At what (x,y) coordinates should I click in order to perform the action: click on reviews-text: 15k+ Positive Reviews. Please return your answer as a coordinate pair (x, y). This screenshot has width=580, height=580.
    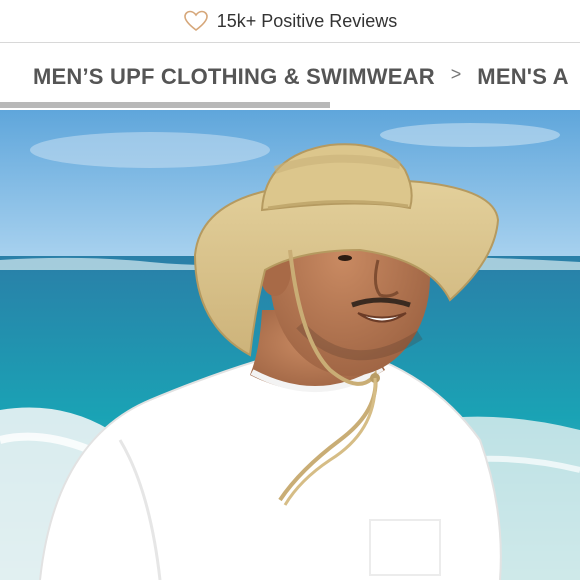
    Looking at the image, I should click on (307, 20).